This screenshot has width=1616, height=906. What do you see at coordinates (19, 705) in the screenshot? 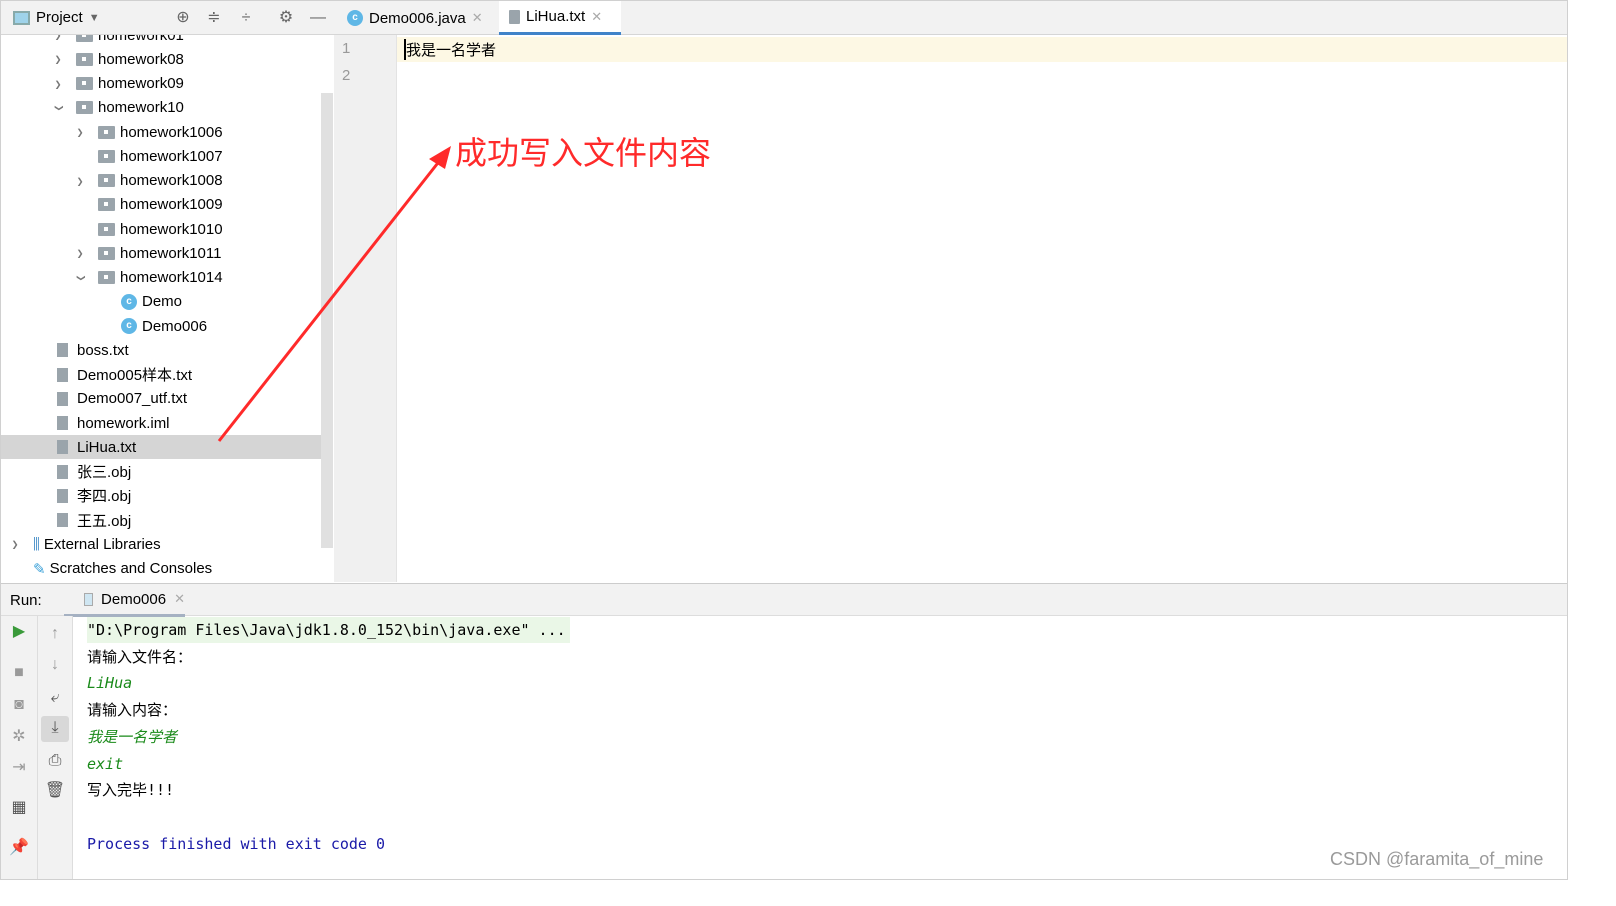
I see `camera-icon: ◙` at bounding box center [19, 705].